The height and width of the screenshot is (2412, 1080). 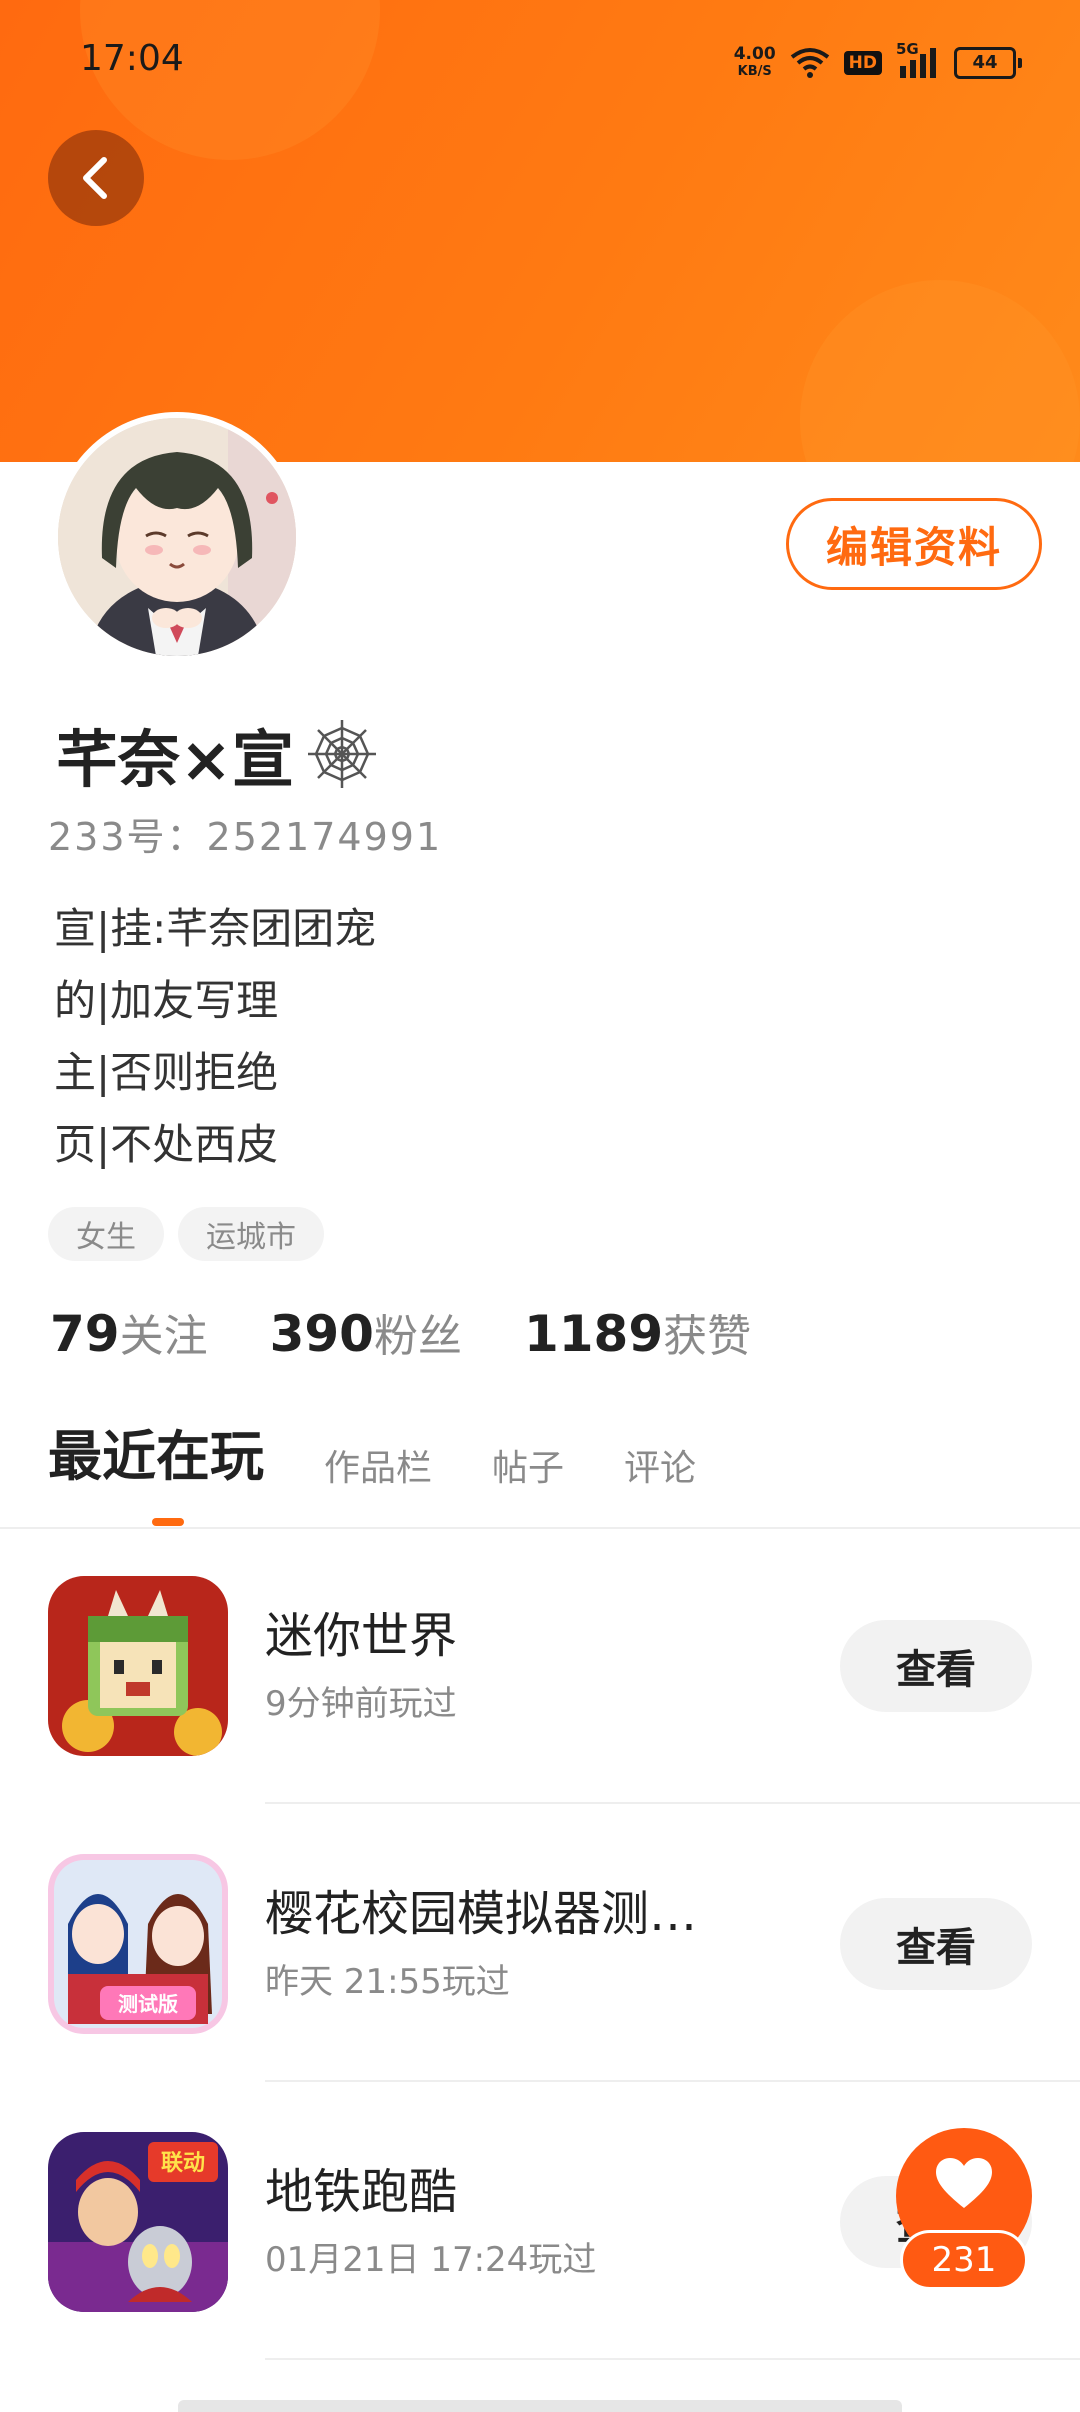 I want to click on avatar, so click(x=177, y=537).